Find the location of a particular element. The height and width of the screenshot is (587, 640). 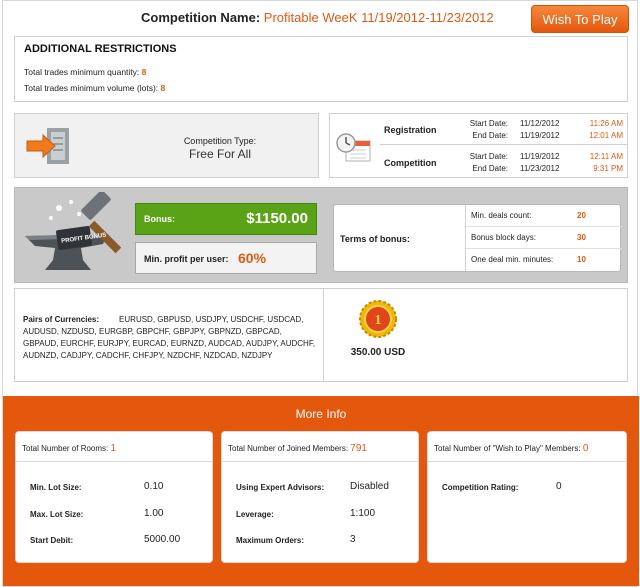

competition-name-label: Competition Name: is located at coordinates (201, 17).